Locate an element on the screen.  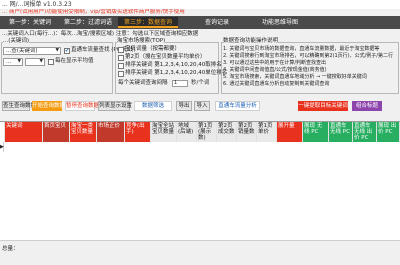
column-header-direct-mobile: 直通车 无线 PC is located at coordinates (341, 132).